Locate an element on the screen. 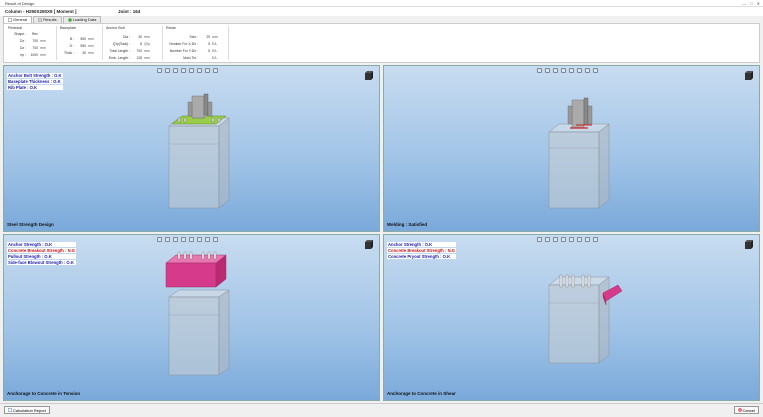  viewport-caption: Anchorage to Concrete in Shear is located at coordinates (421, 393).